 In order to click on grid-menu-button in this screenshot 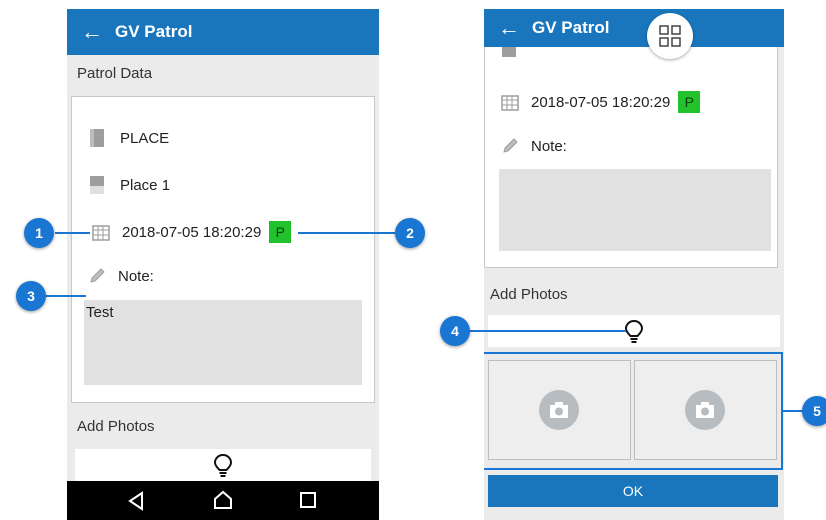, I will do `click(670, 36)`.